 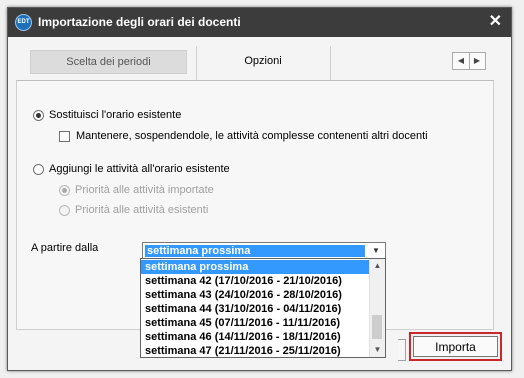 I want to click on checkbox-keep-complex, so click(x=64, y=136).